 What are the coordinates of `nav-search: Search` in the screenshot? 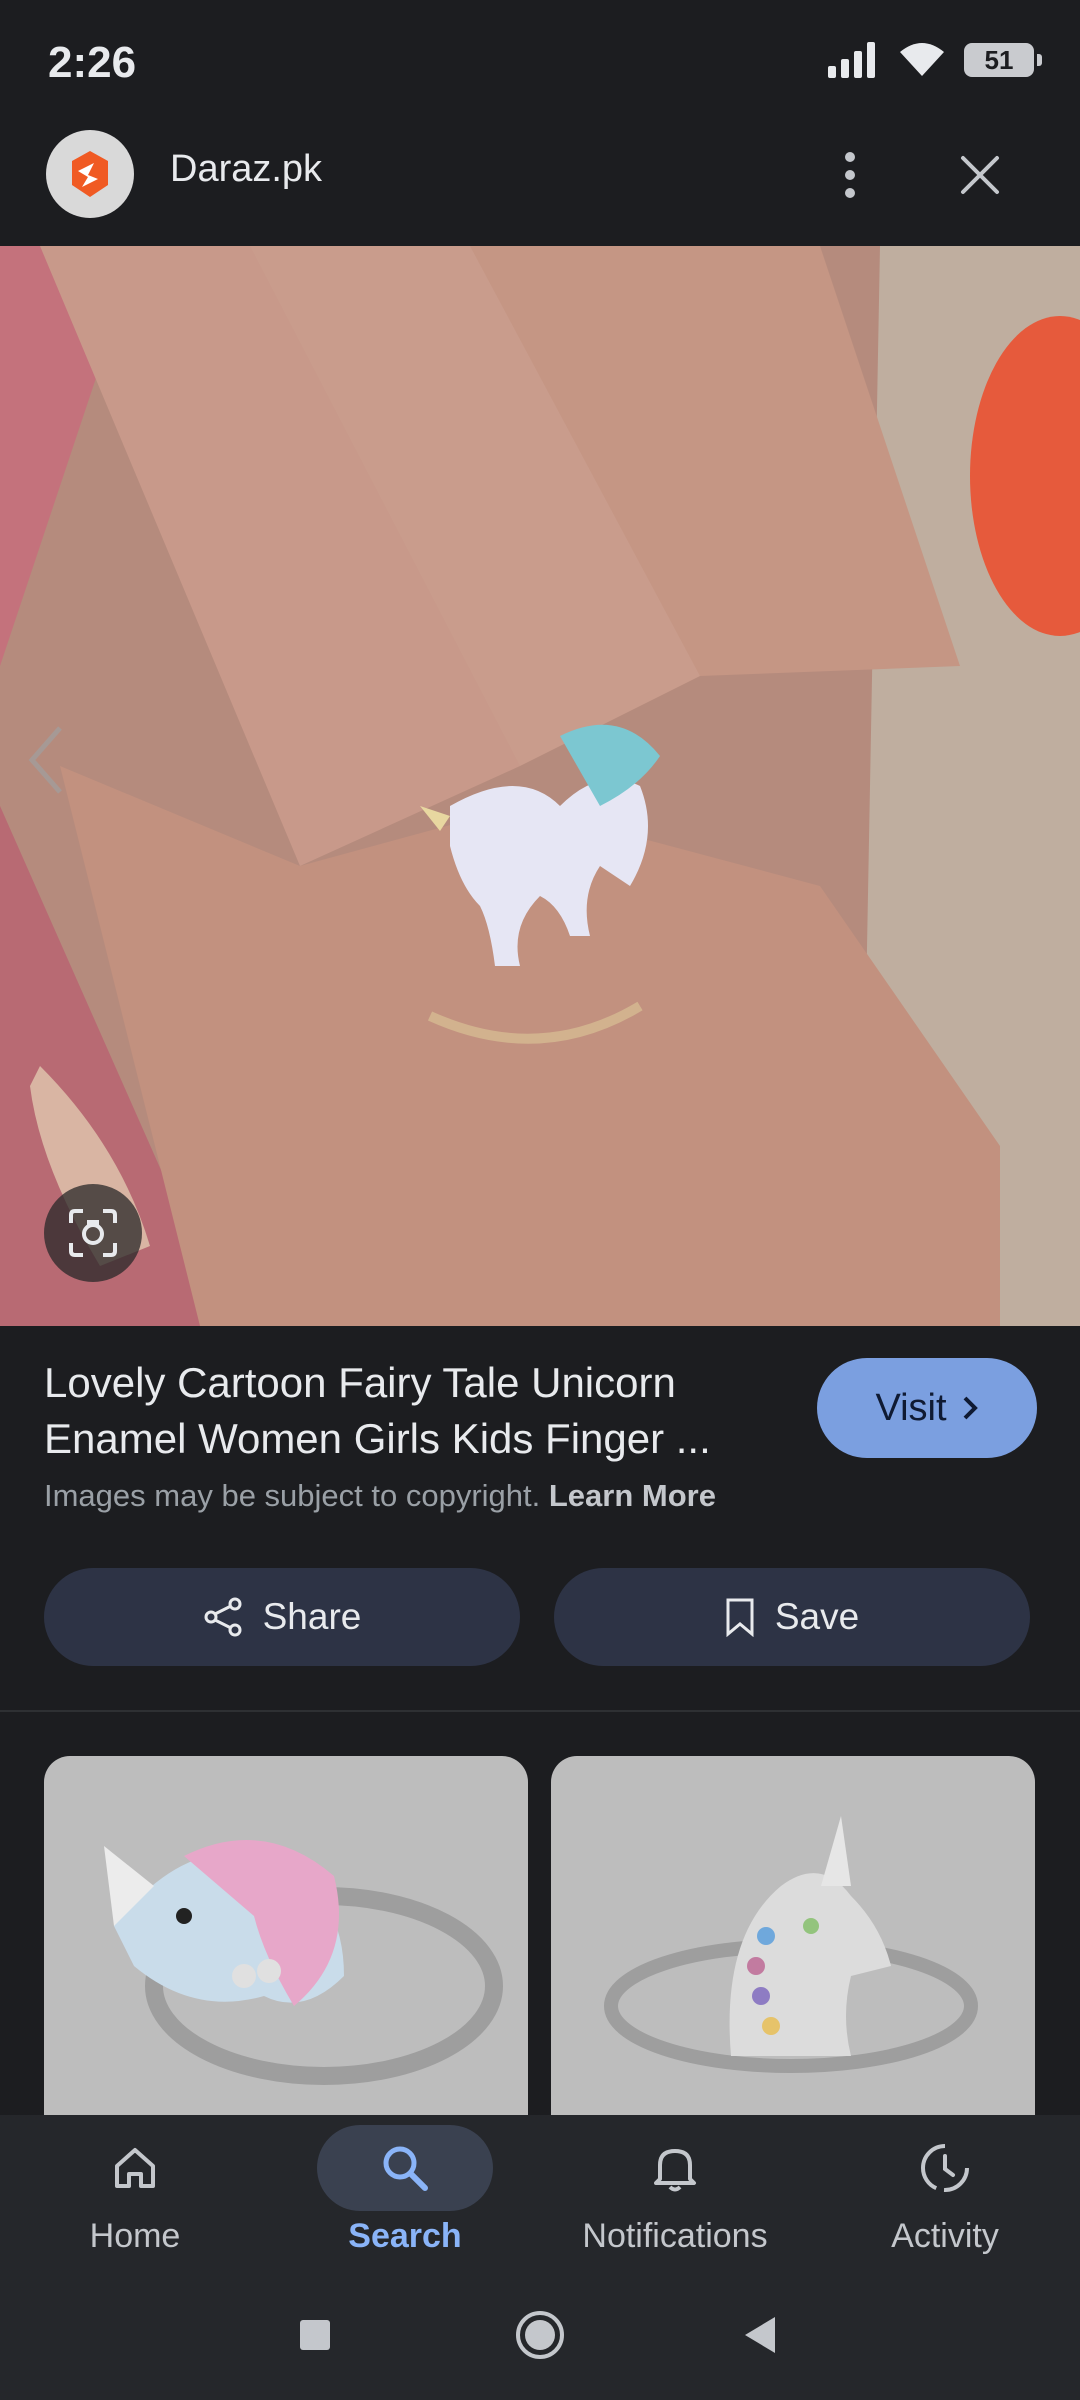 It's located at (405, 2195).